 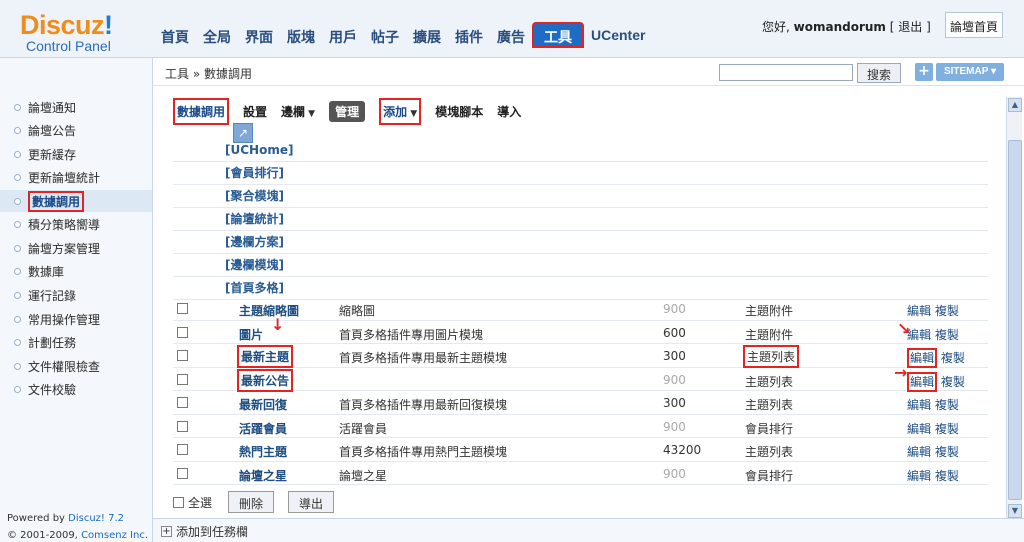 I want to click on copyright-link: Comsenz Inc., so click(x=114, y=535).